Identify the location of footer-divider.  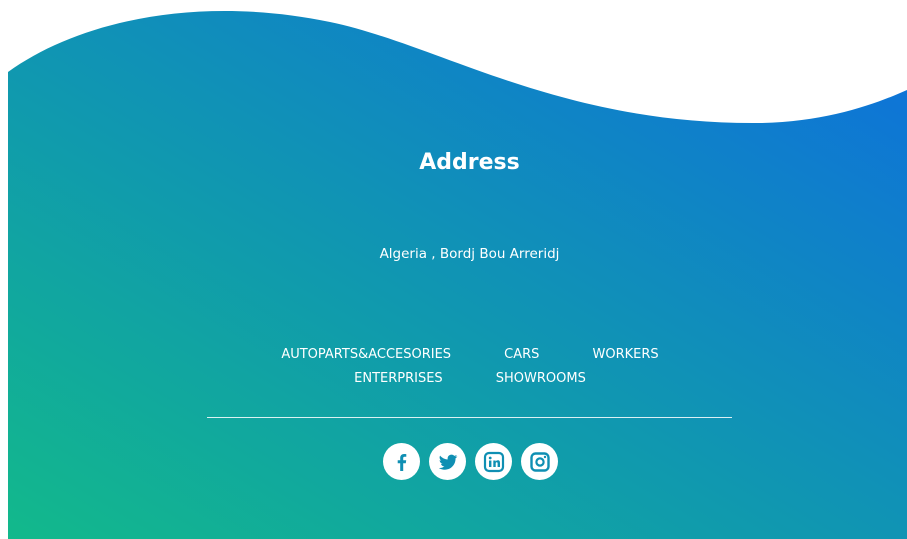
(469, 417).